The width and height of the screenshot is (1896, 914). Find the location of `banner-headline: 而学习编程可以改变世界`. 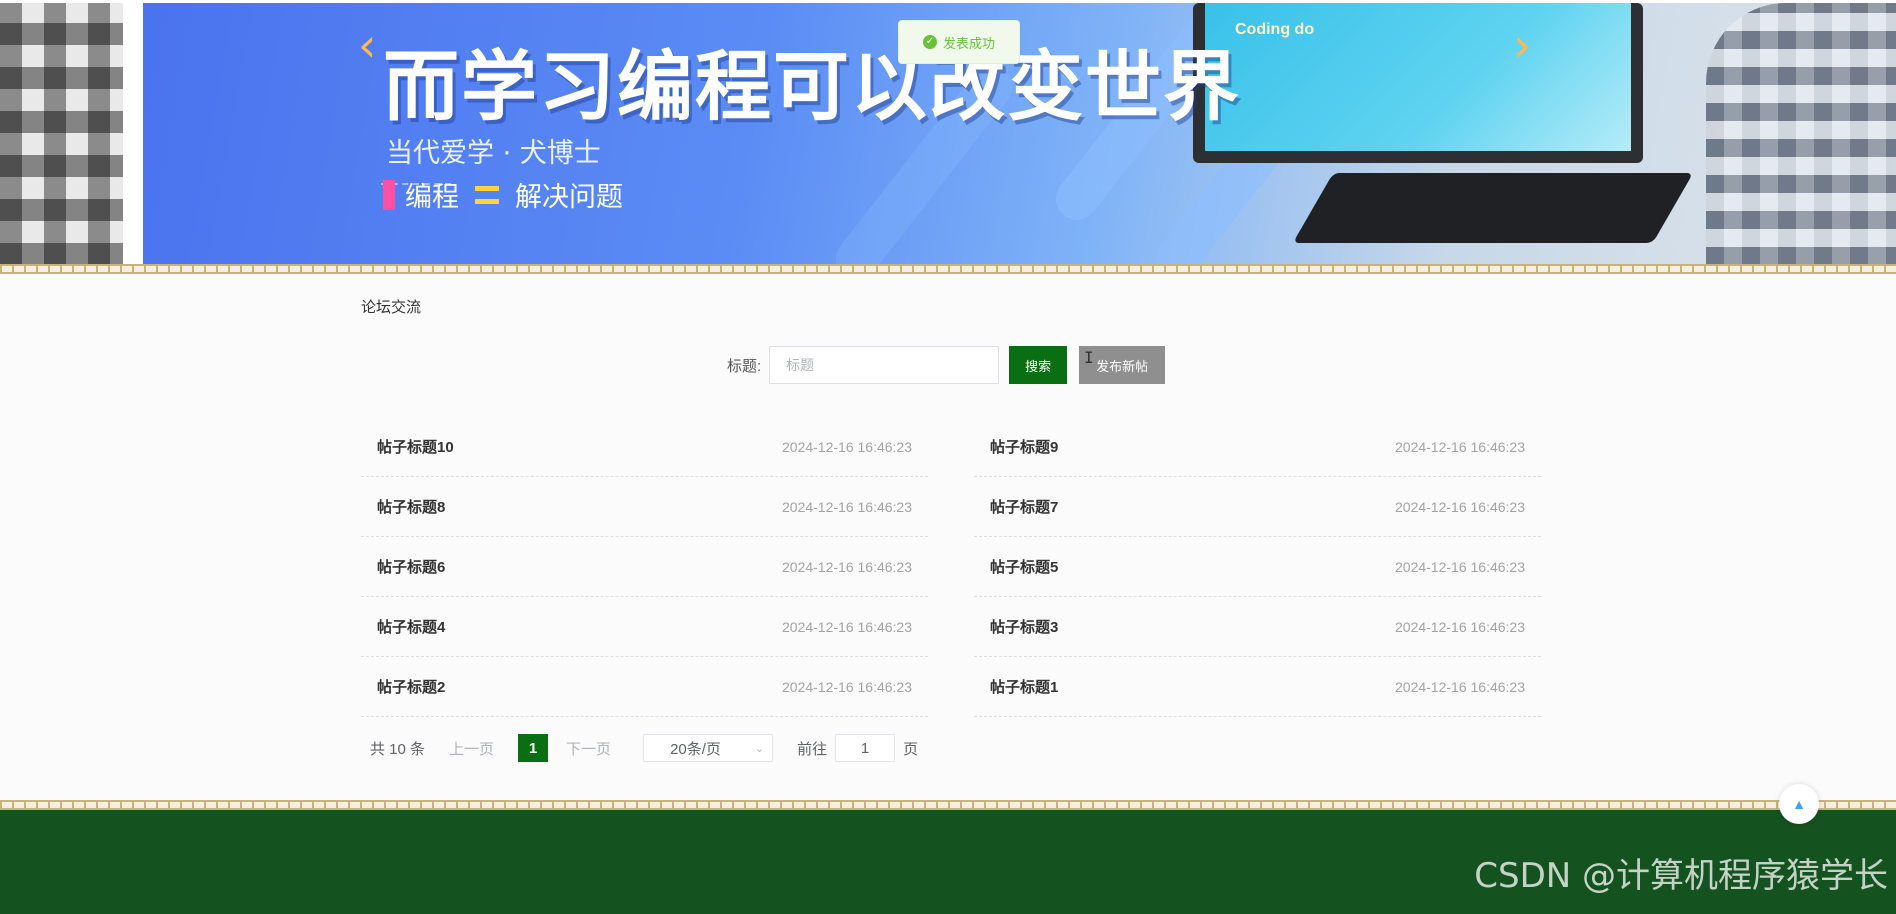

banner-headline: 而学习编程可以改变世界 is located at coordinates (812, 86).